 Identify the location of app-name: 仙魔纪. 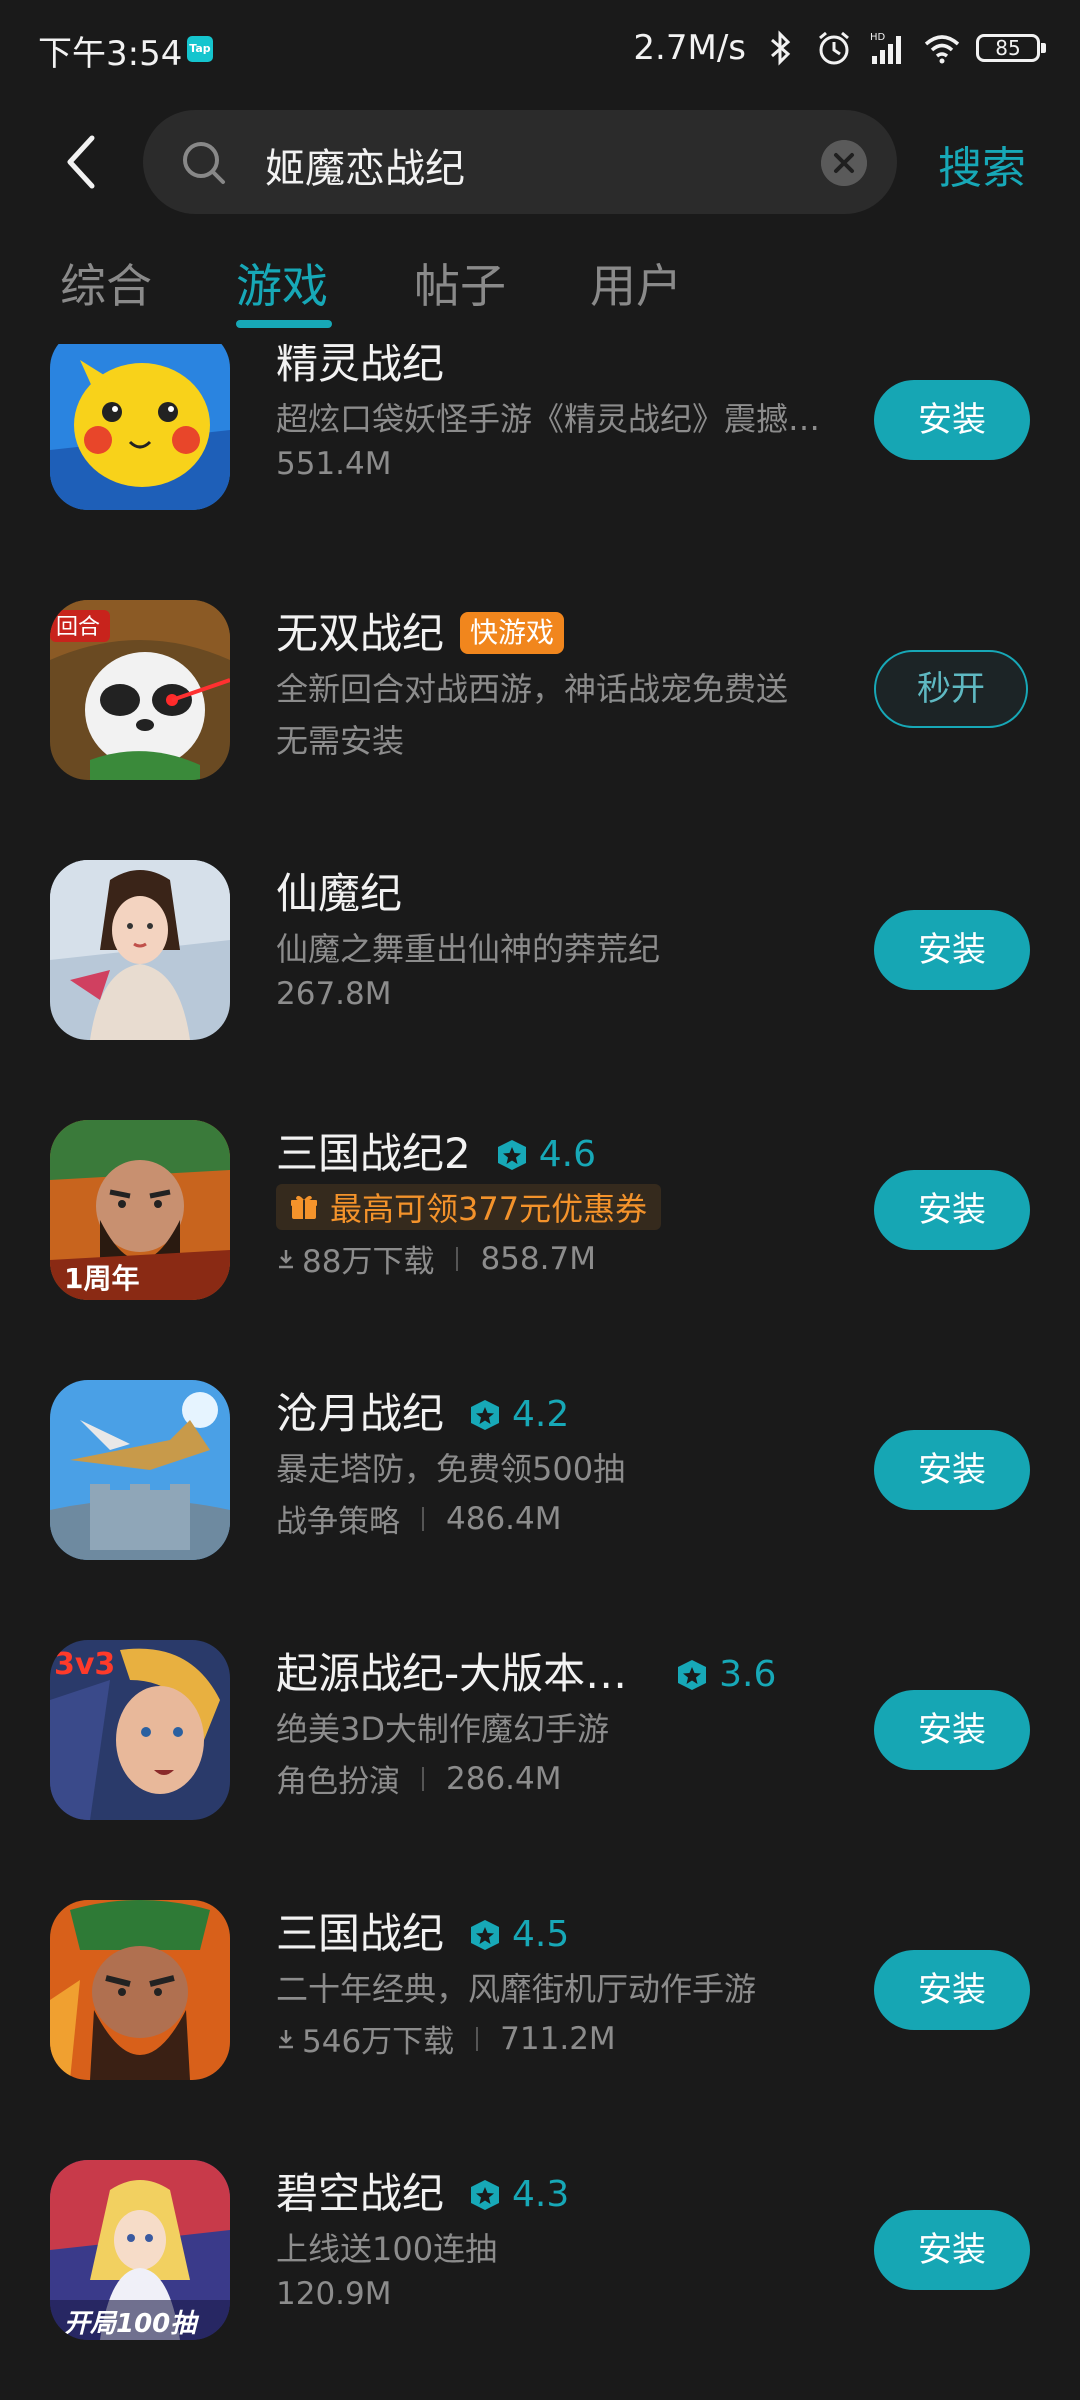
(339, 890).